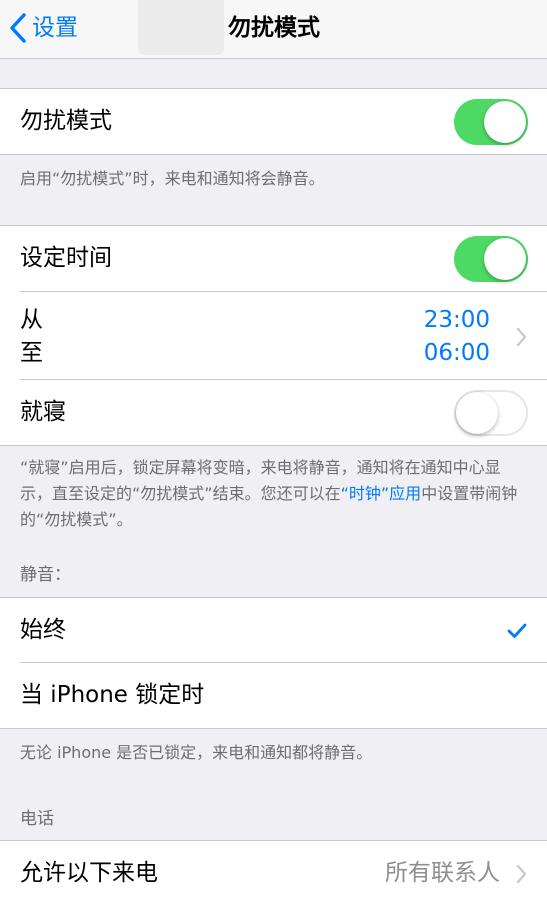  I want to click on allow-calls-label: 允许以下来电, so click(89, 873).